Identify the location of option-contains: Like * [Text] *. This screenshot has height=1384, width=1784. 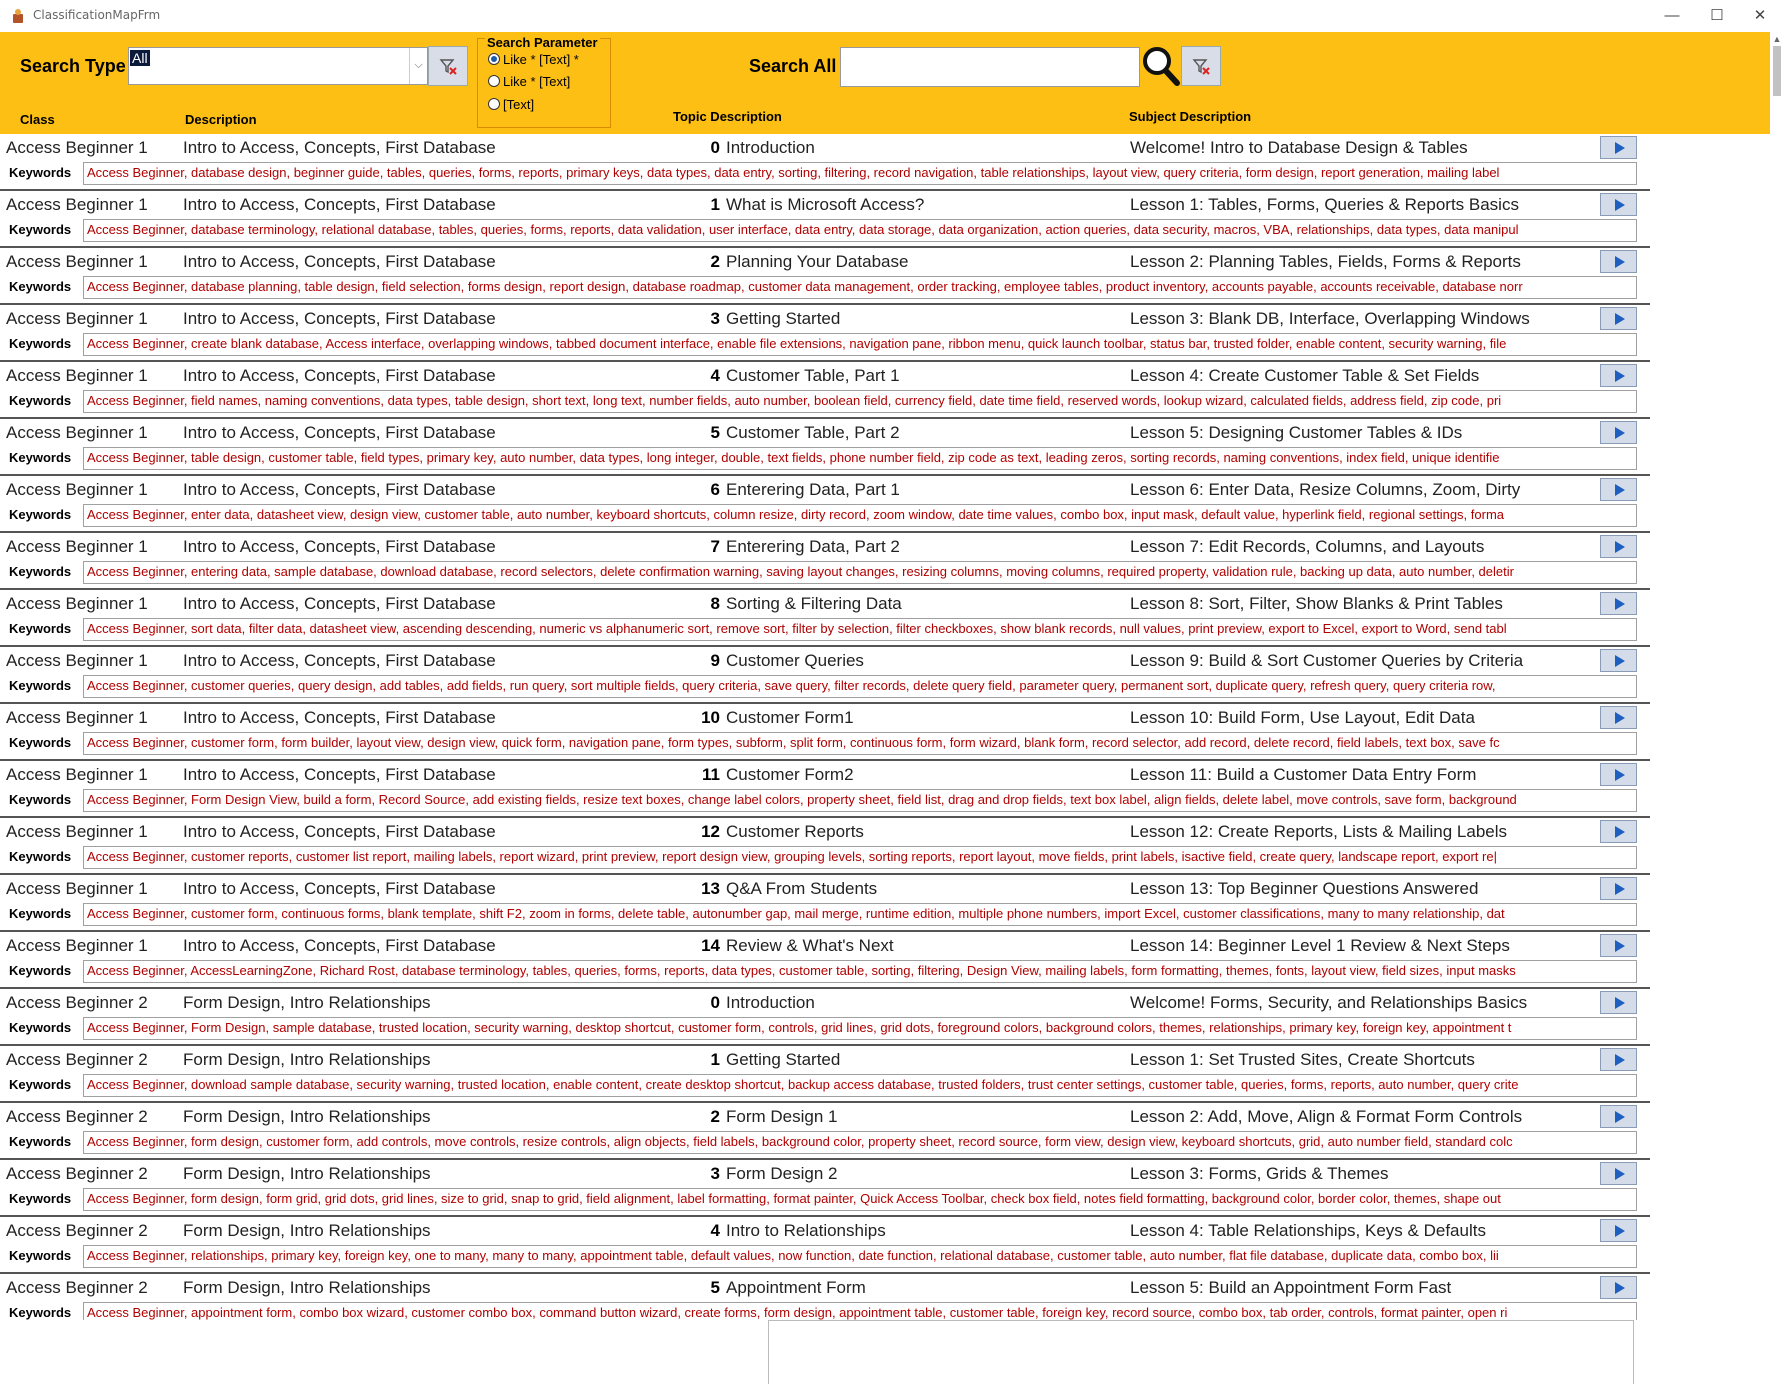
(533, 59).